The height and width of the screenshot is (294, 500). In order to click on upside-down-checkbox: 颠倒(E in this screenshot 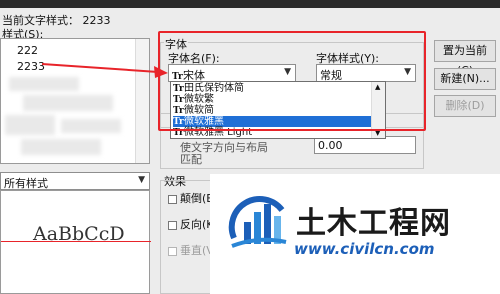, I will do `click(190, 198)`.